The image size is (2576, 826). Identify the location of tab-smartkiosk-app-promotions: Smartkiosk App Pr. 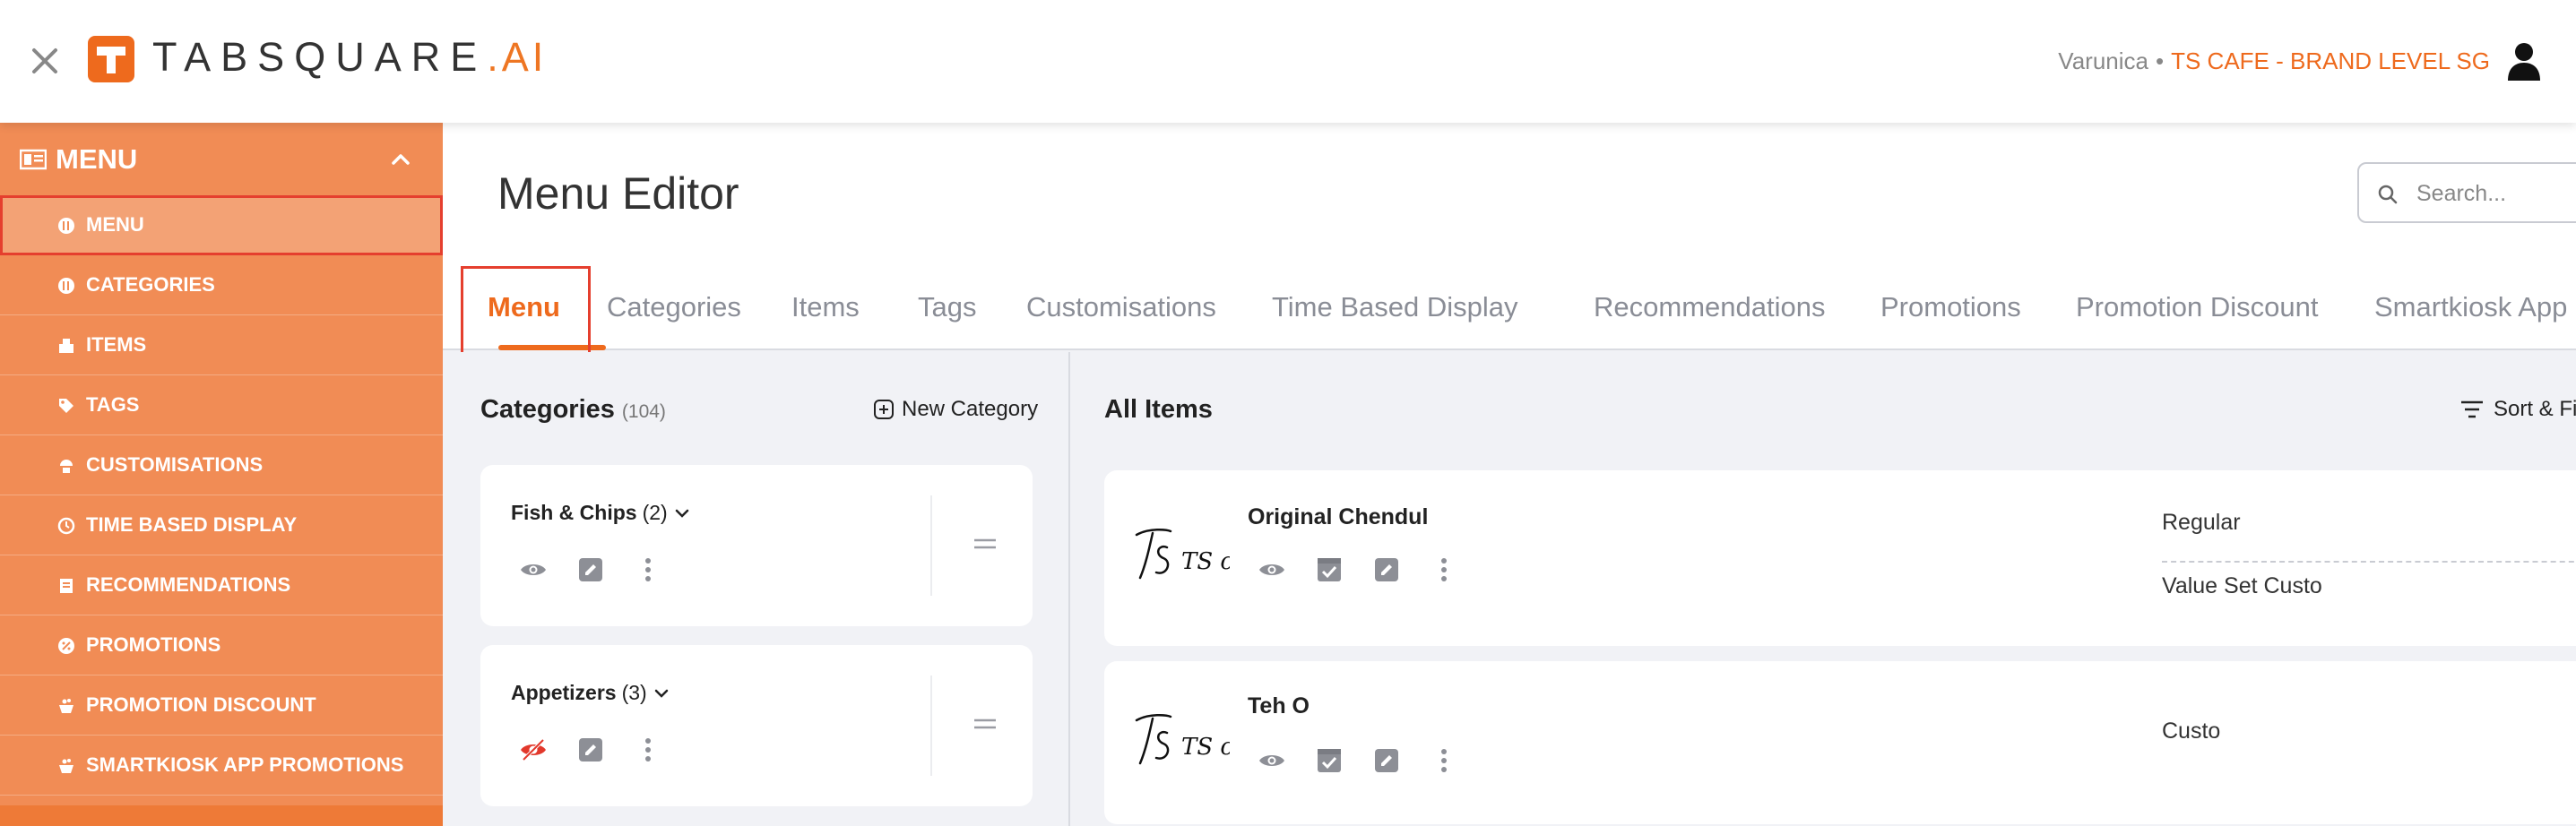
(2475, 307).